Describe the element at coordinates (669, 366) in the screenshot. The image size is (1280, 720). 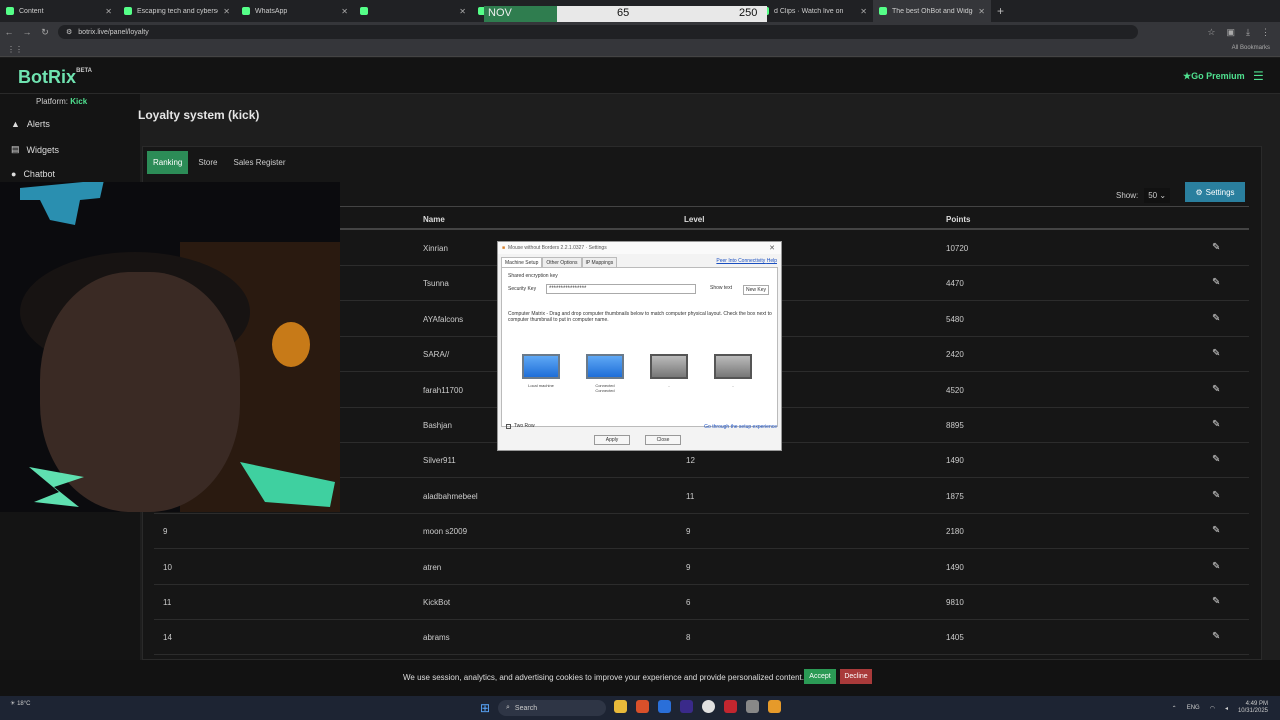
I see `monitor-3-icon` at that location.